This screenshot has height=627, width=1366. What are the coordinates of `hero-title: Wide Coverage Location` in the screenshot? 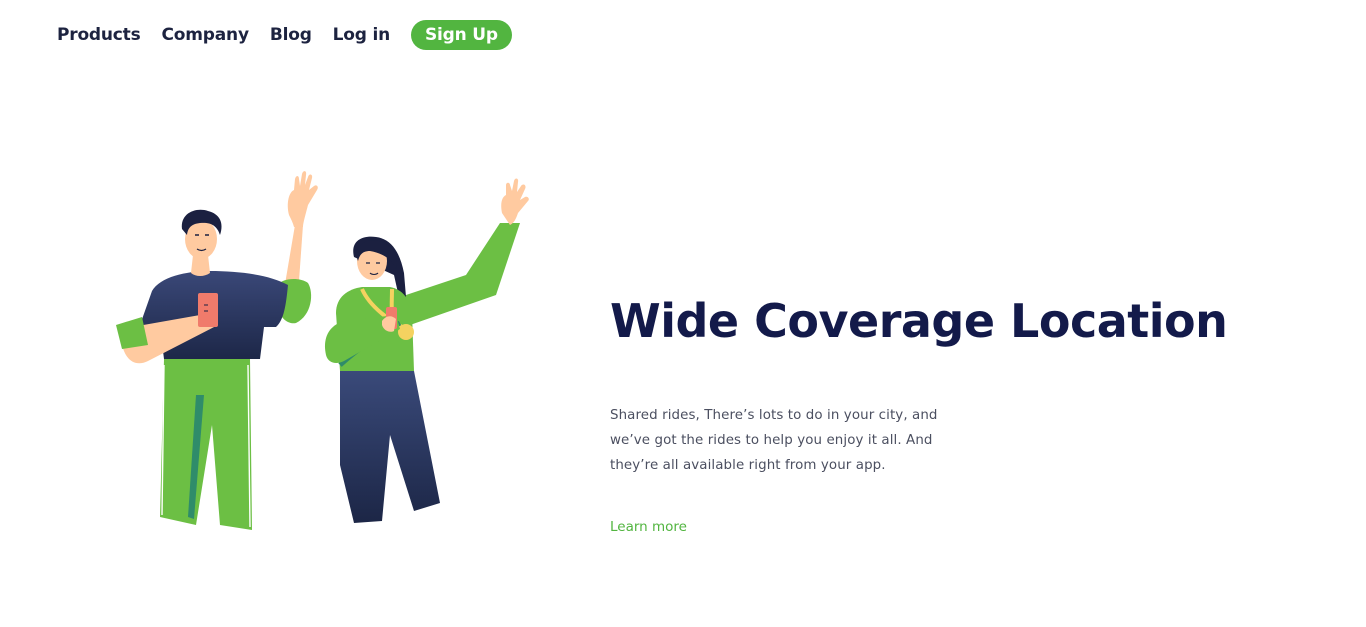 It's located at (919, 321).